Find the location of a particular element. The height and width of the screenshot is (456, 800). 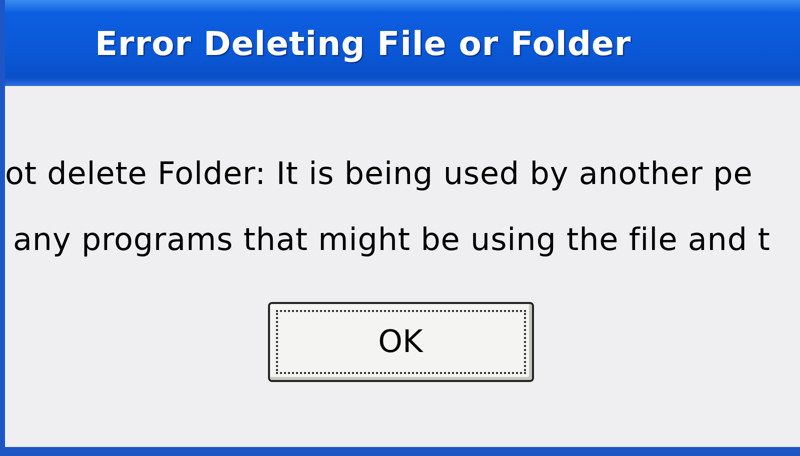

message-text: ot delete Folder: It is being used by another pe is located at coordinates (379, 174).